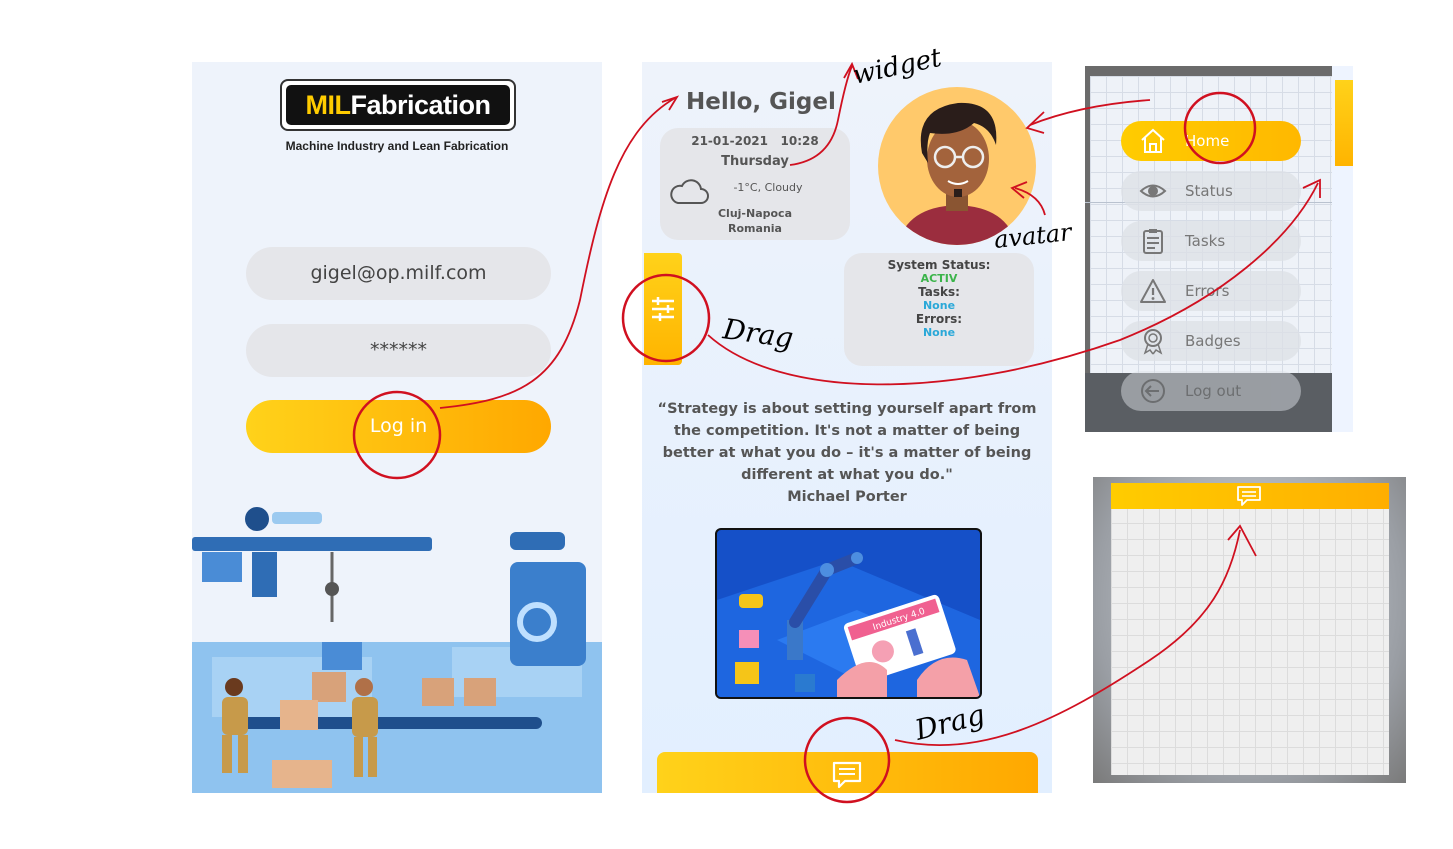 This screenshot has width=1453, height=849. What do you see at coordinates (799, 141) in the screenshot?
I see `widget-time: 10:28` at bounding box center [799, 141].